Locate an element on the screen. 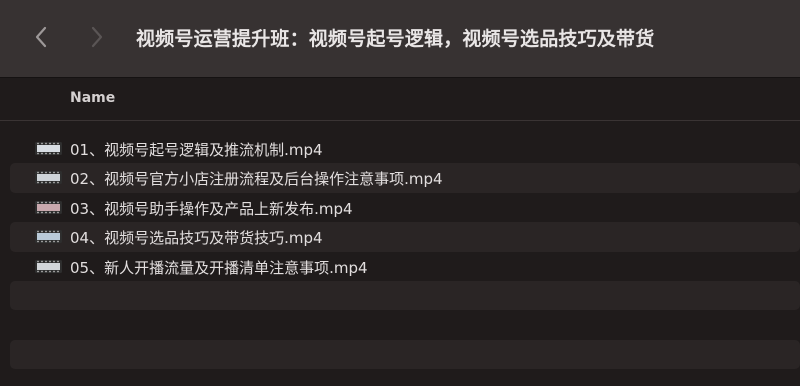 This screenshot has height=386, width=800. file-row: 03、视频号助手操作及产品上新发布.mp4 is located at coordinates (405, 207).